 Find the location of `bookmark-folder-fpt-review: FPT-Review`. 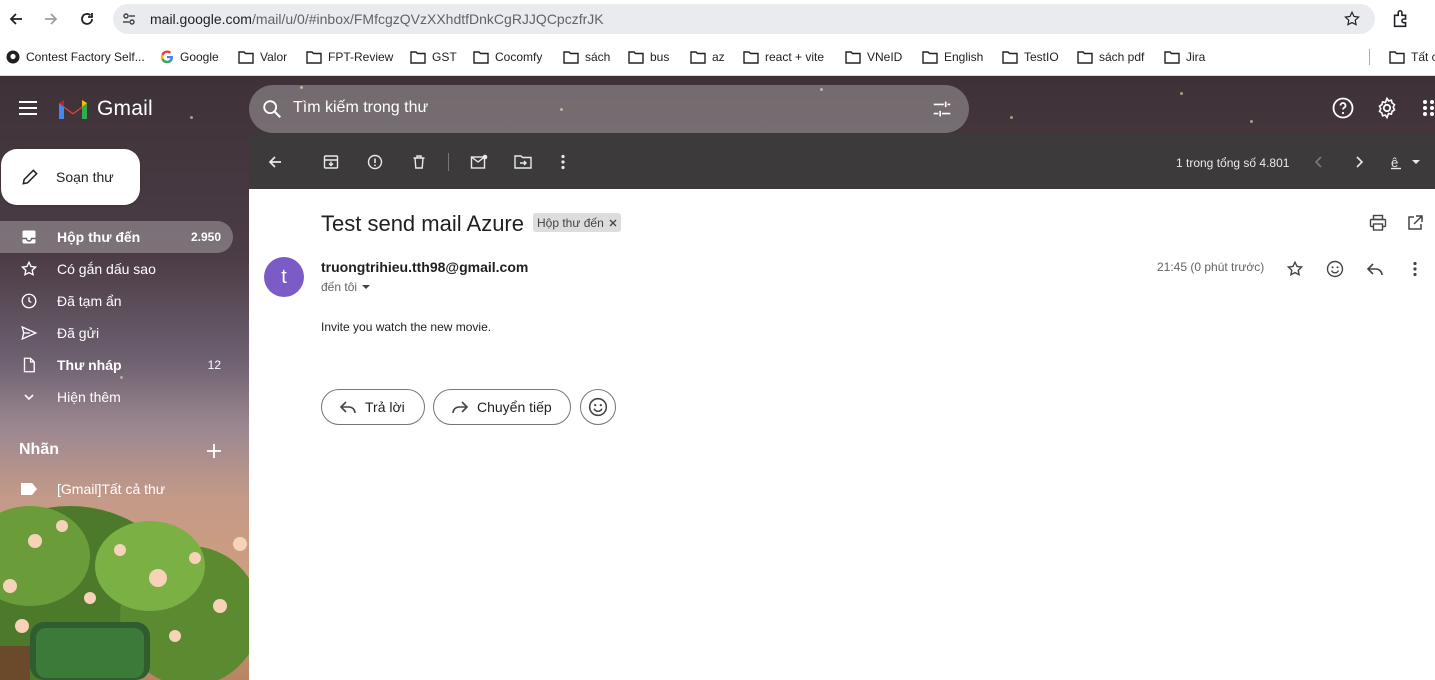

bookmark-folder-fpt-review: FPT-Review is located at coordinates (349, 57).